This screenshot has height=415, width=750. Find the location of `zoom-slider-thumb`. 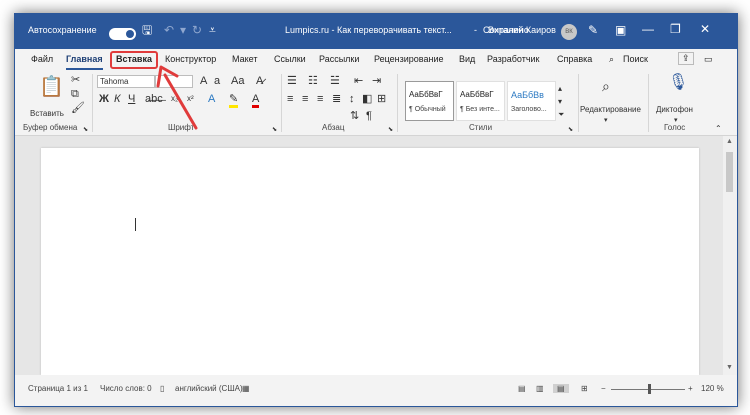

zoom-slider-thumb is located at coordinates (649, 389).